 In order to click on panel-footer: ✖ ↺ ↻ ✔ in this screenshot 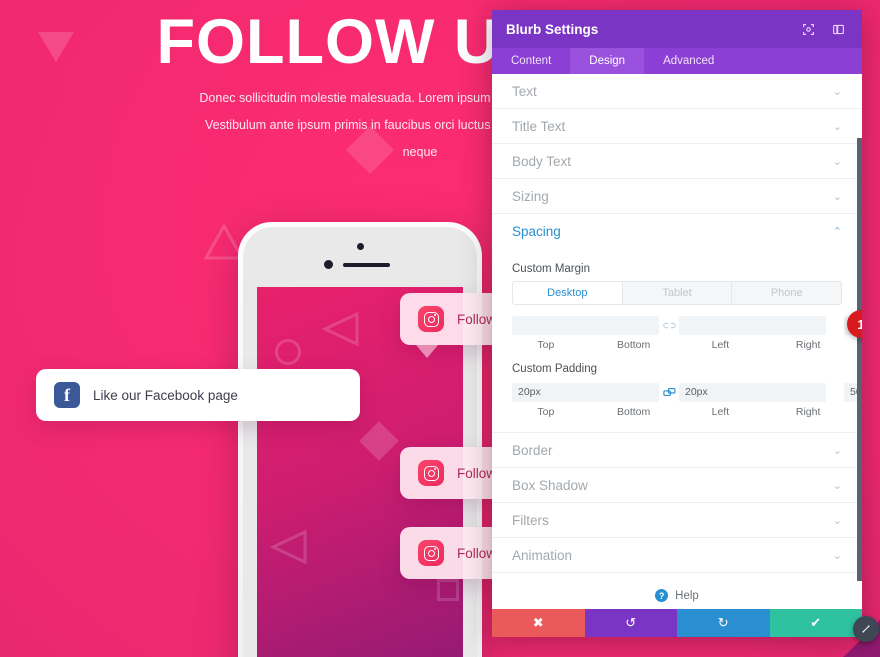, I will do `click(677, 623)`.